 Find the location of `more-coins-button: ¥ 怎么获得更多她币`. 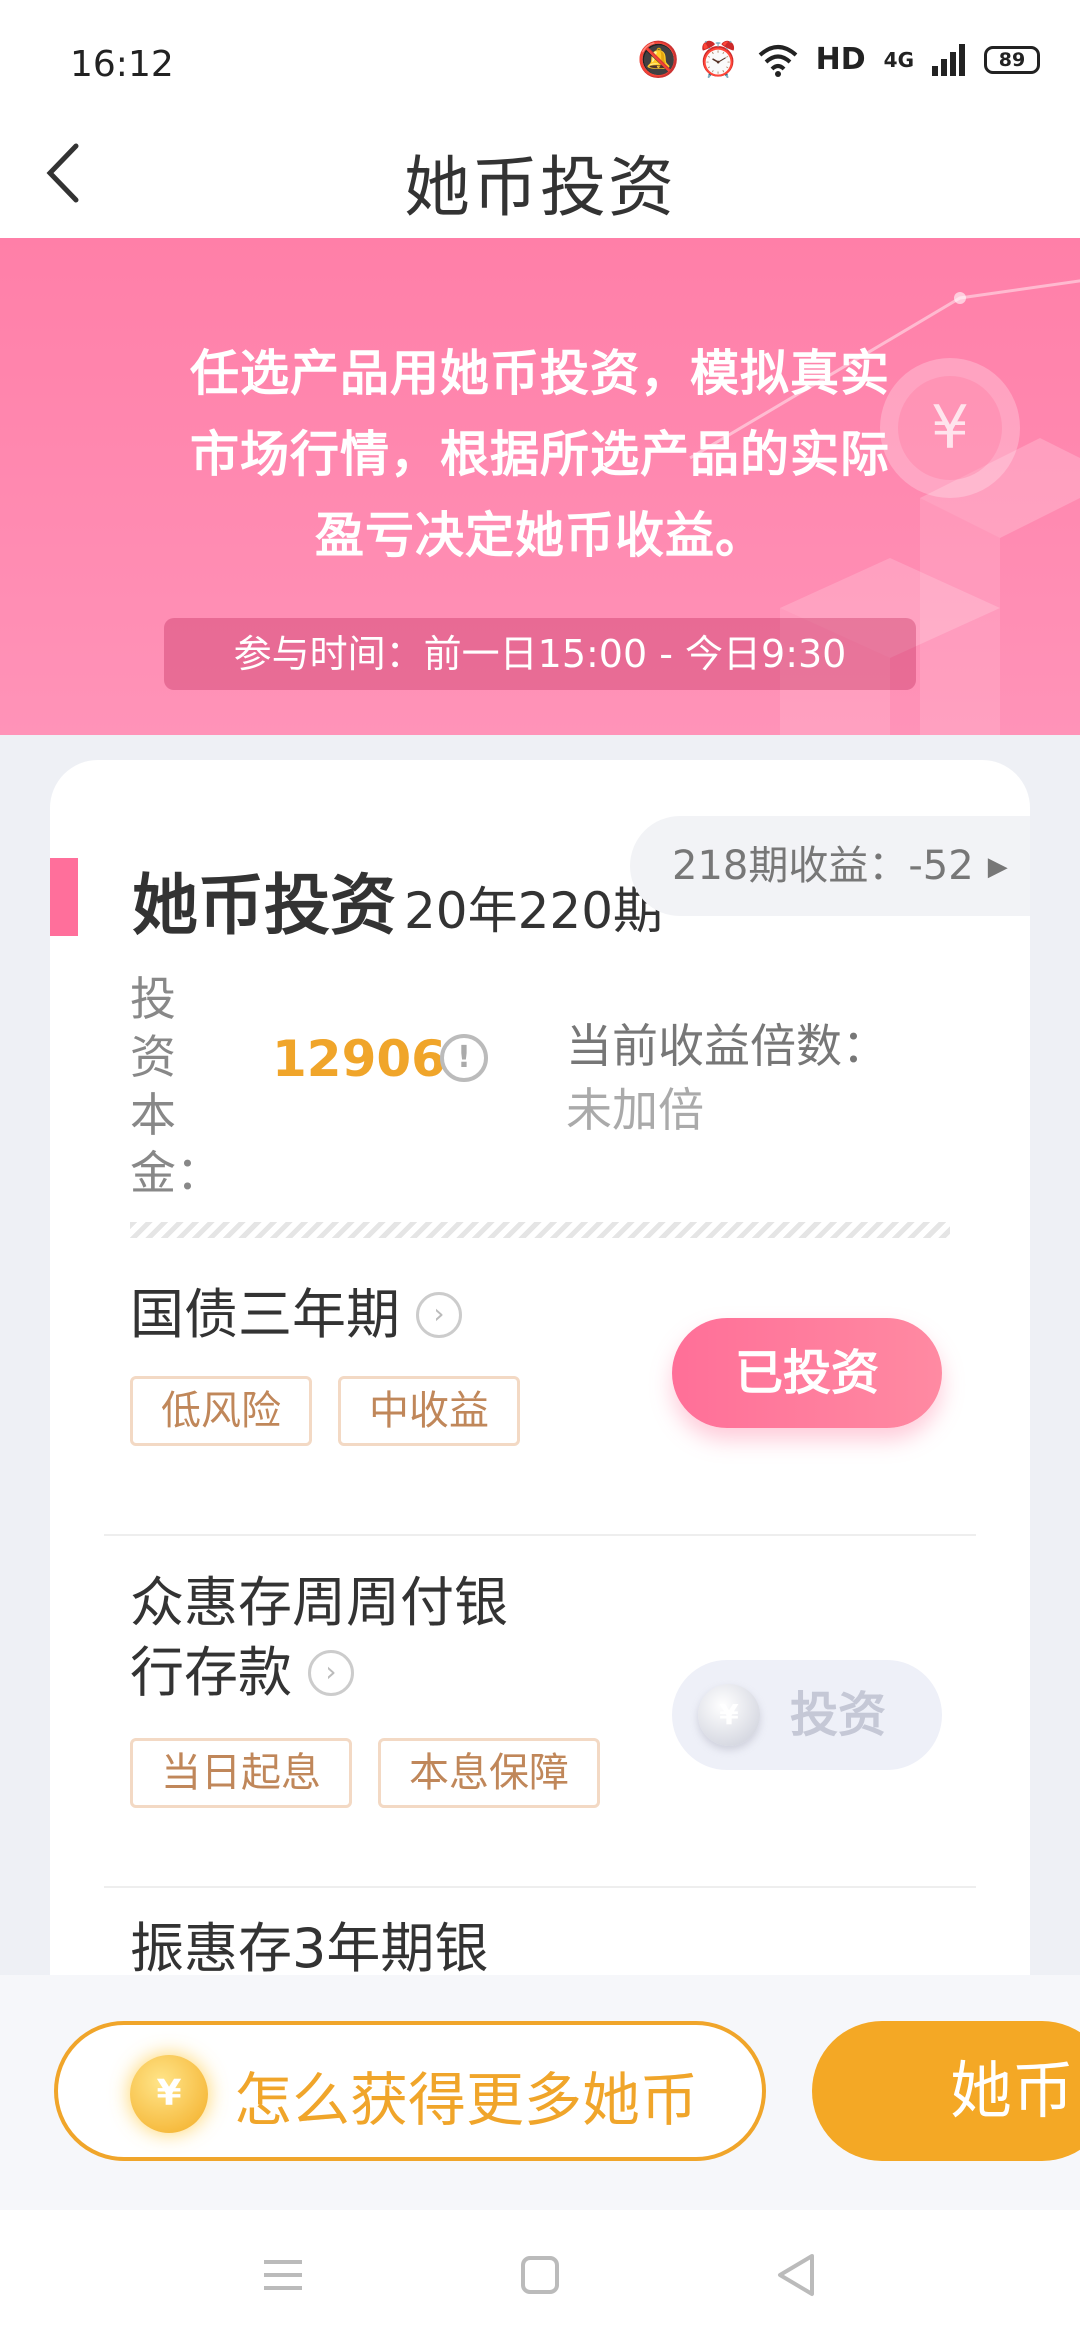

more-coins-button: ¥ 怎么获得更多她币 is located at coordinates (410, 2091).